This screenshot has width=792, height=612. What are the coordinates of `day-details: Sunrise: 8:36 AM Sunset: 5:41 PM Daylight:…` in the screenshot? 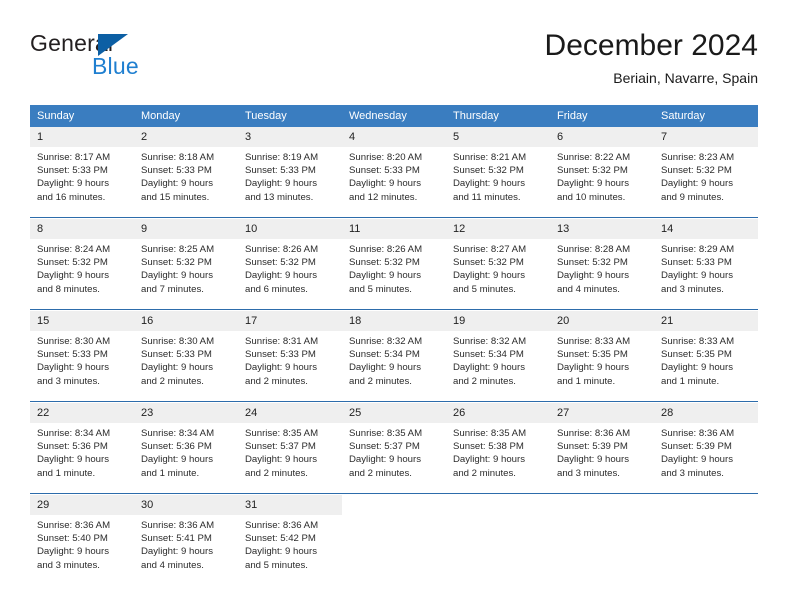 It's located at (186, 543).